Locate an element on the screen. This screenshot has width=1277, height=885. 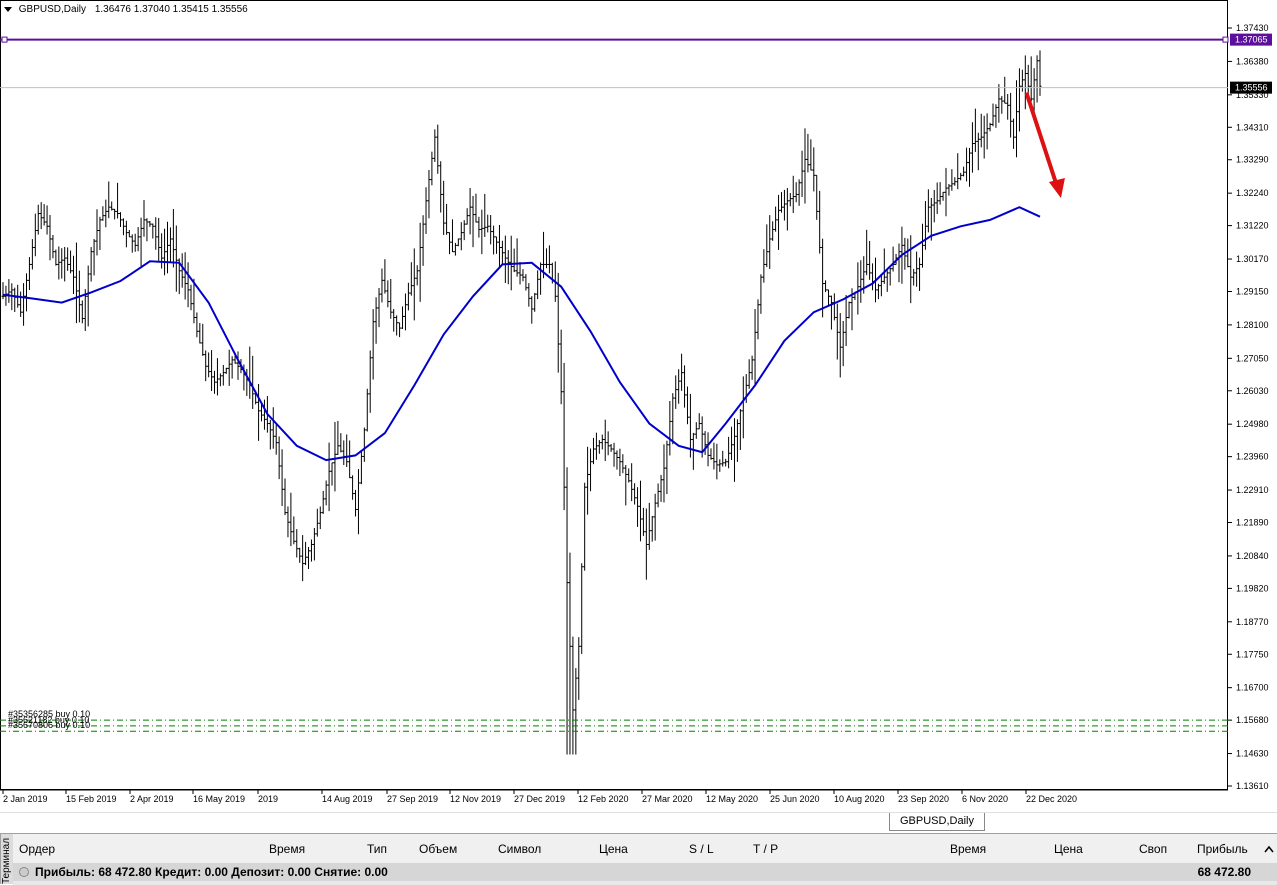
summary-total-profit: 68 472.80 is located at coordinates (1224, 872).